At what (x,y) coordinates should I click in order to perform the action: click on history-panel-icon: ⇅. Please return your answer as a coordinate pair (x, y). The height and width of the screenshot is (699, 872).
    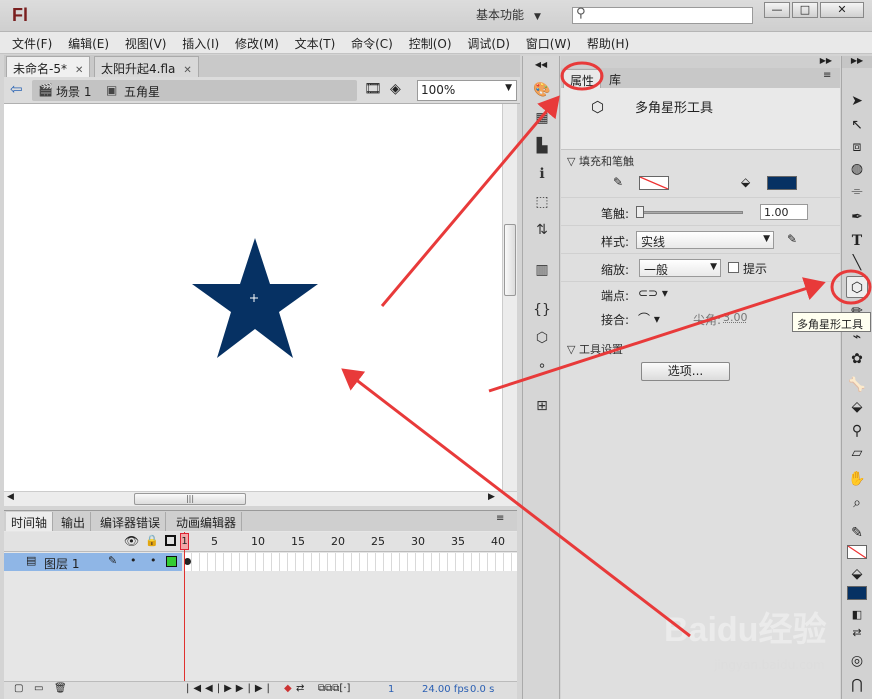
    Looking at the image, I should click on (542, 230).